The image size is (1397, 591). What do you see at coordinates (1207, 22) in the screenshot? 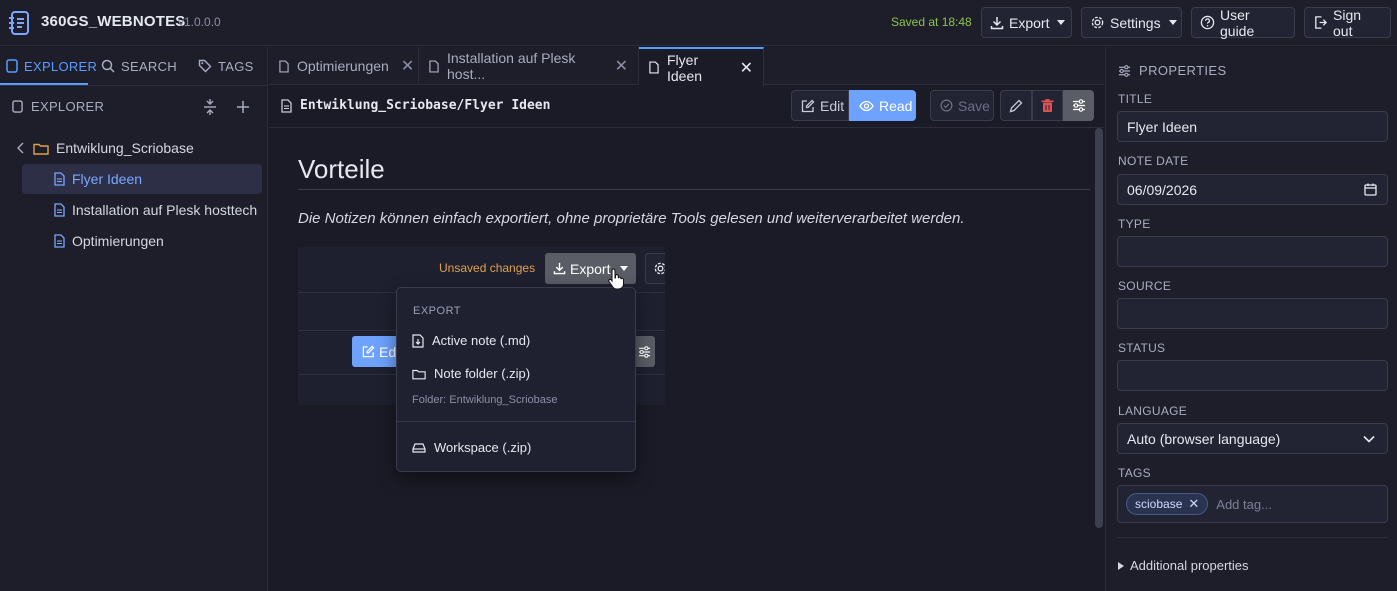
I see `question-circle-icon` at bounding box center [1207, 22].